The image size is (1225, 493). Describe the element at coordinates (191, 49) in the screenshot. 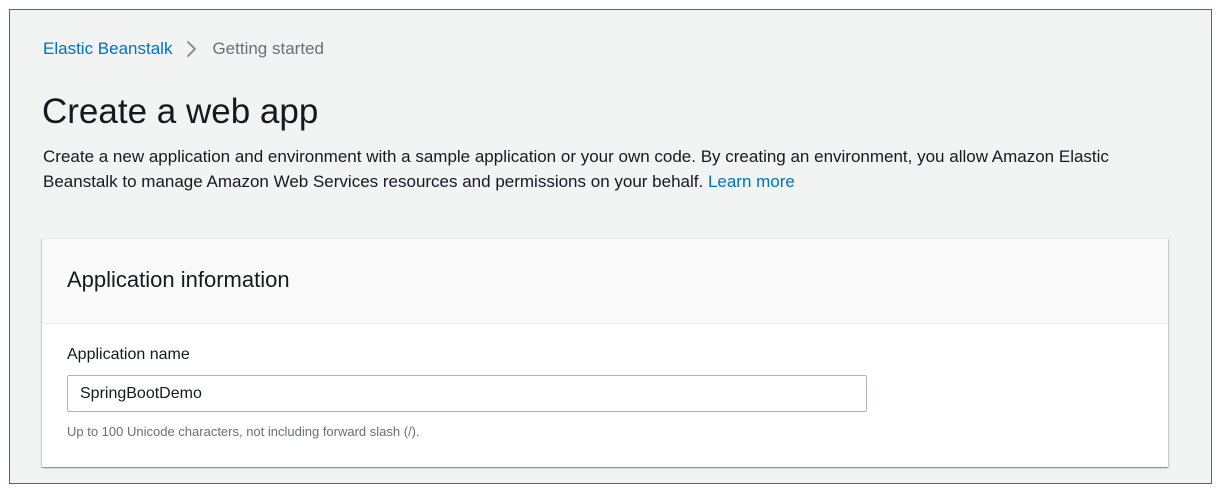

I see `chevron-right-icon` at that location.